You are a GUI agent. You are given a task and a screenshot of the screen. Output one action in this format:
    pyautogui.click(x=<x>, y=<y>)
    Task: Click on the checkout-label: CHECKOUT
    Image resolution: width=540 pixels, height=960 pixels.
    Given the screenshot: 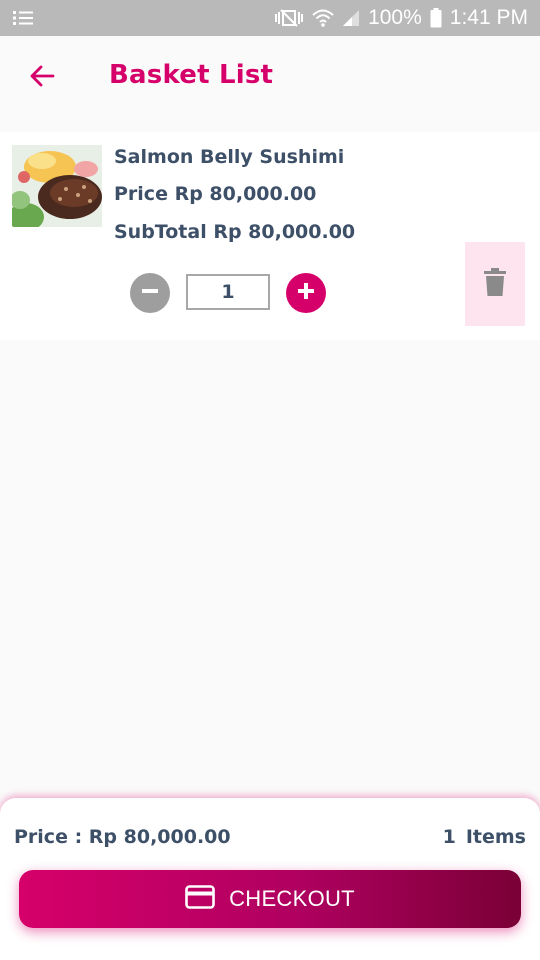 What is the action you would take?
    pyautogui.click(x=292, y=898)
    